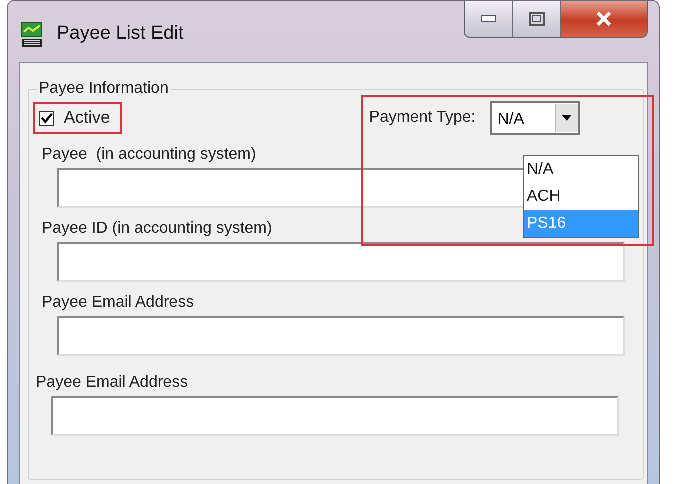  What do you see at coordinates (581, 169) in the screenshot?
I see `dropdown-option: N/A` at bounding box center [581, 169].